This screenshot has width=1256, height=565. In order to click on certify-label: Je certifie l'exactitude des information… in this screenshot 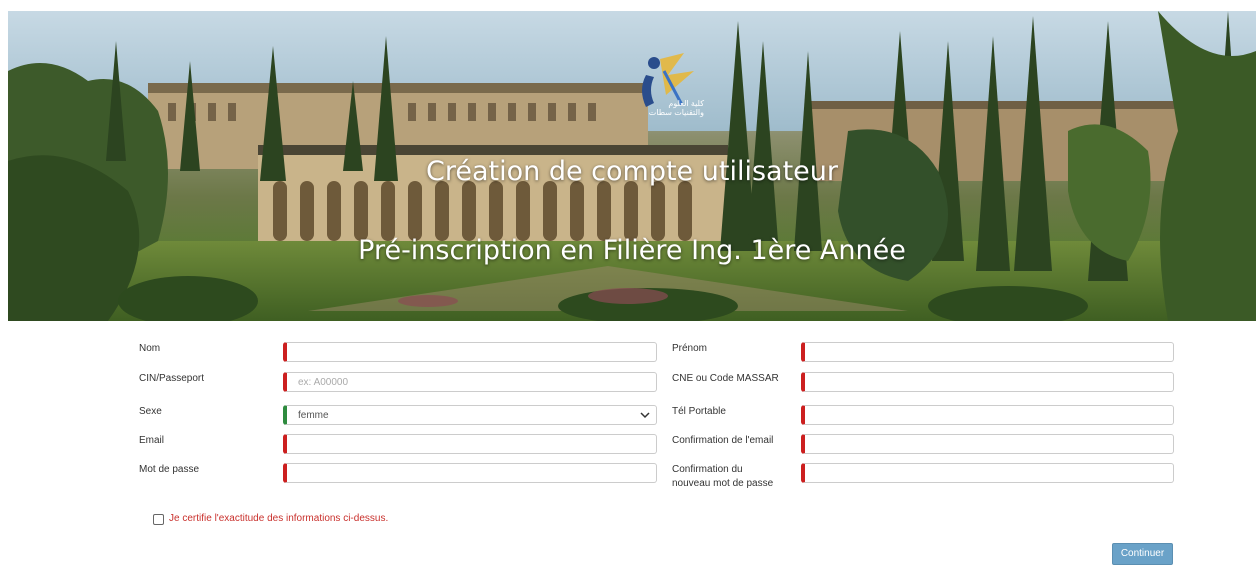, I will do `click(278, 518)`.